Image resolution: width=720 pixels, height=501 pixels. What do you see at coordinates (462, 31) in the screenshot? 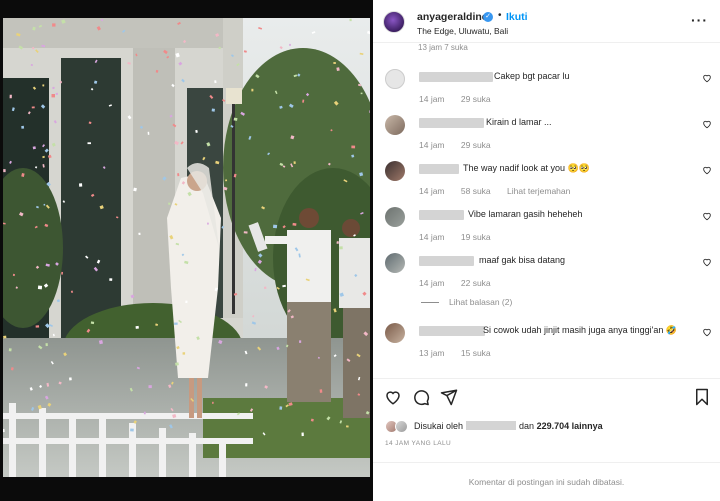
I see `post-location: The Edge, Uluwatu, Bali` at bounding box center [462, 31].